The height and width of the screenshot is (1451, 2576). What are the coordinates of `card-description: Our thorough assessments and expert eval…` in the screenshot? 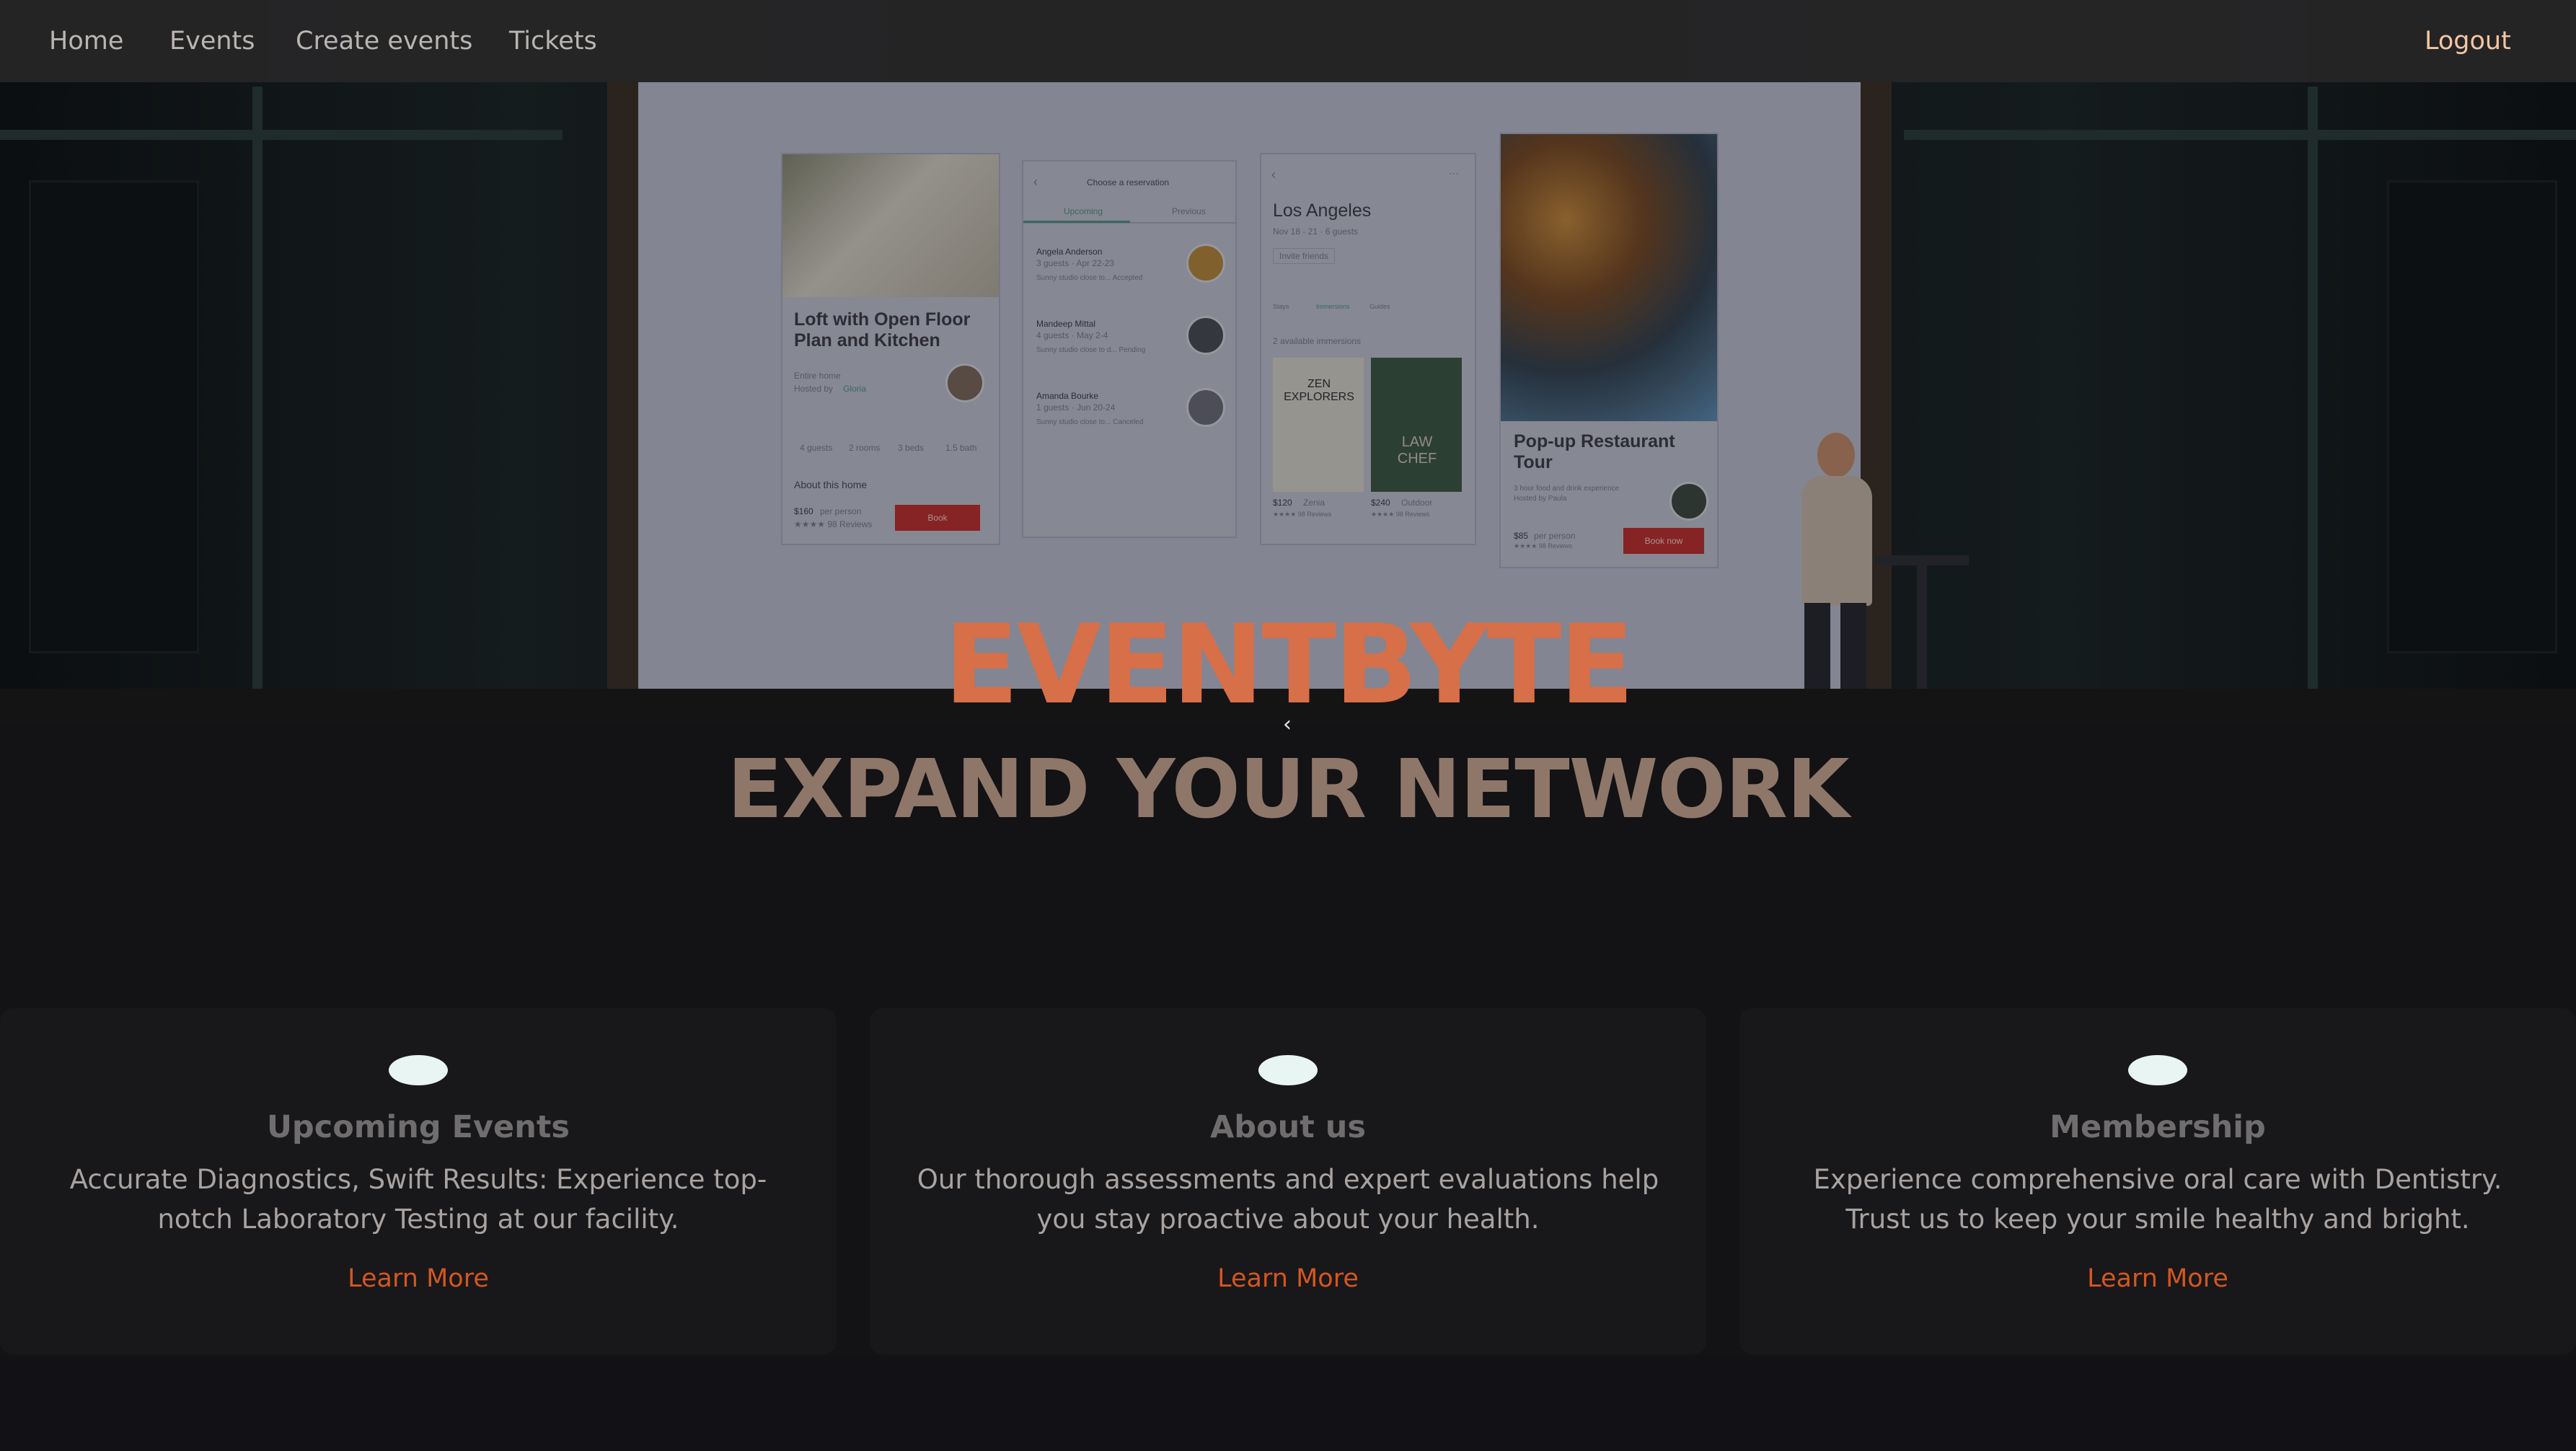 It's located at (1288, 1199).